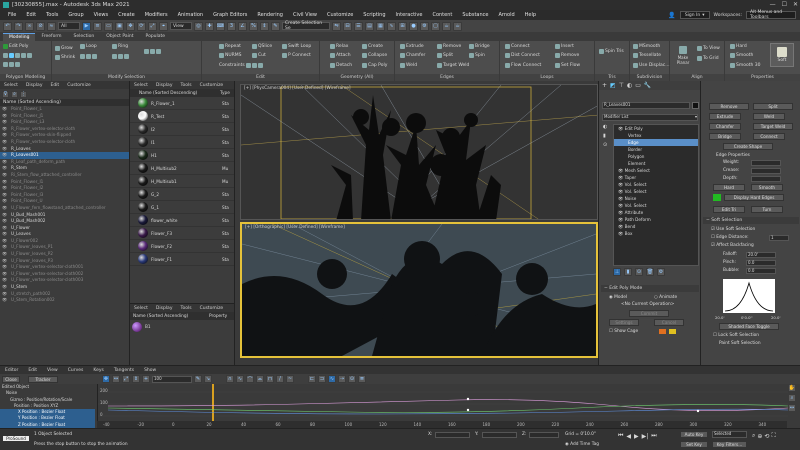  Describe the element at coordinates (64, 149) in the screenshot. I see `list-item: 👁 R_Leaves` at that location.